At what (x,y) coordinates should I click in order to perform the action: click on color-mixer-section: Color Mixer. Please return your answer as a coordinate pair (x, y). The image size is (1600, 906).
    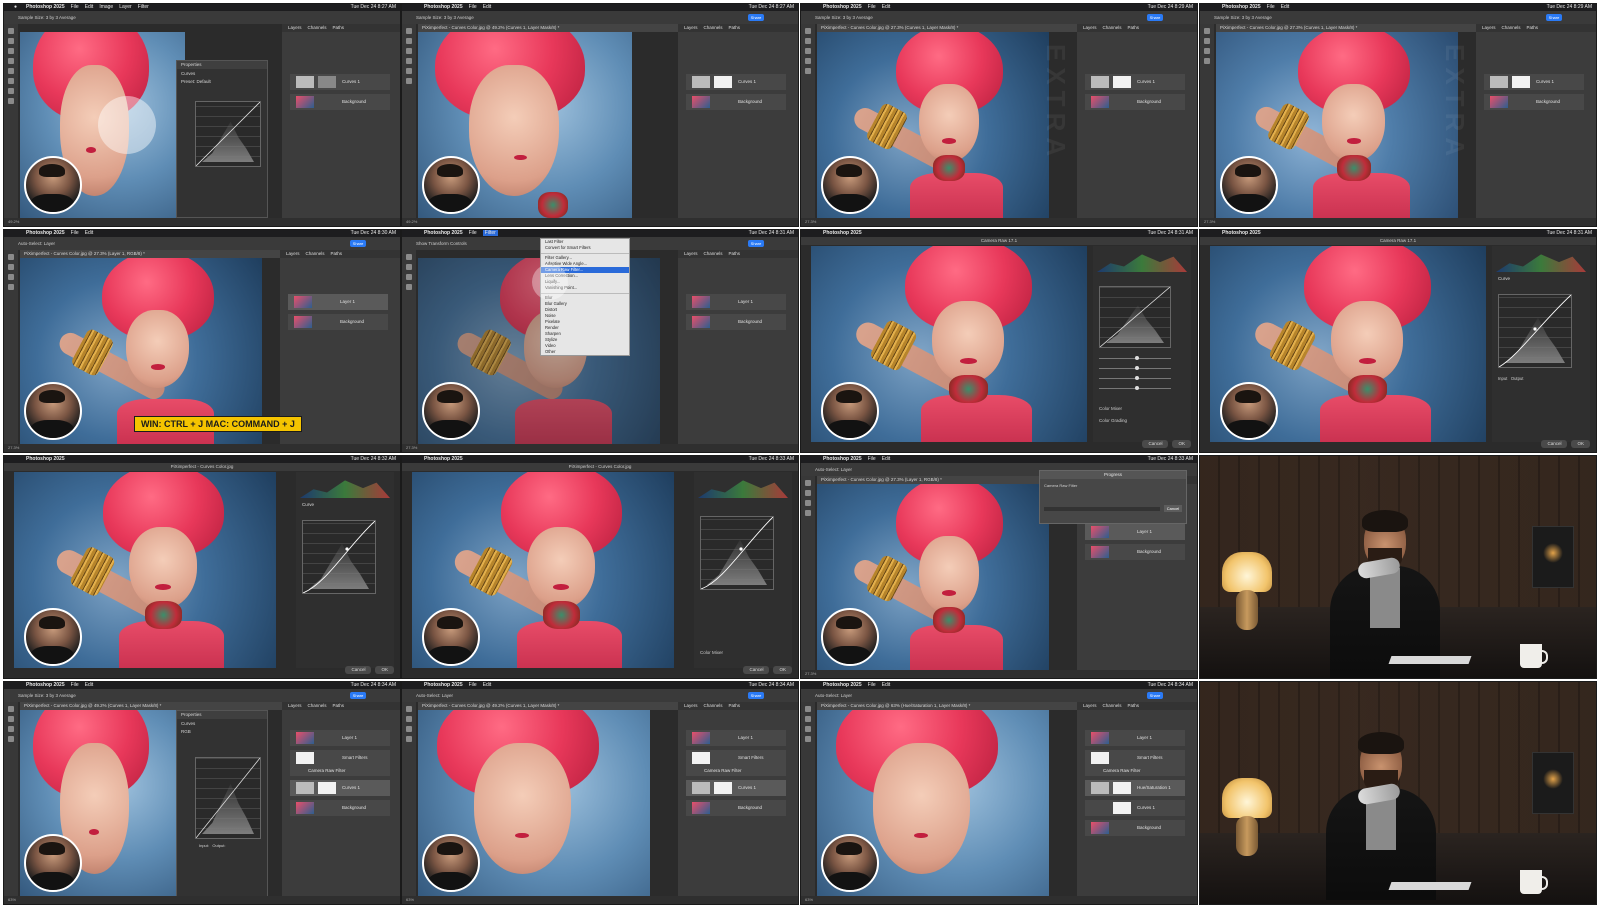
    Looking at the image, I should click on (711, 652).